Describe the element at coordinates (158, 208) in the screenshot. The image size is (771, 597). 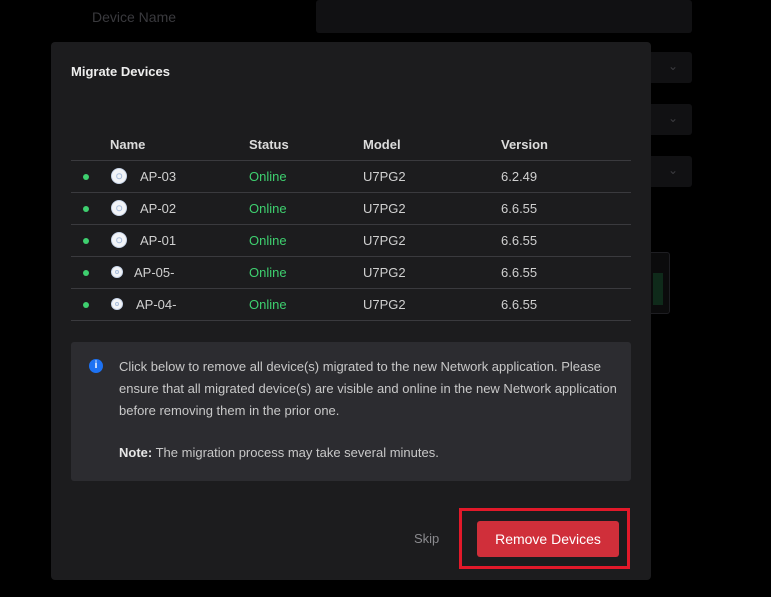
I see `device-name: AP-02` at that location.